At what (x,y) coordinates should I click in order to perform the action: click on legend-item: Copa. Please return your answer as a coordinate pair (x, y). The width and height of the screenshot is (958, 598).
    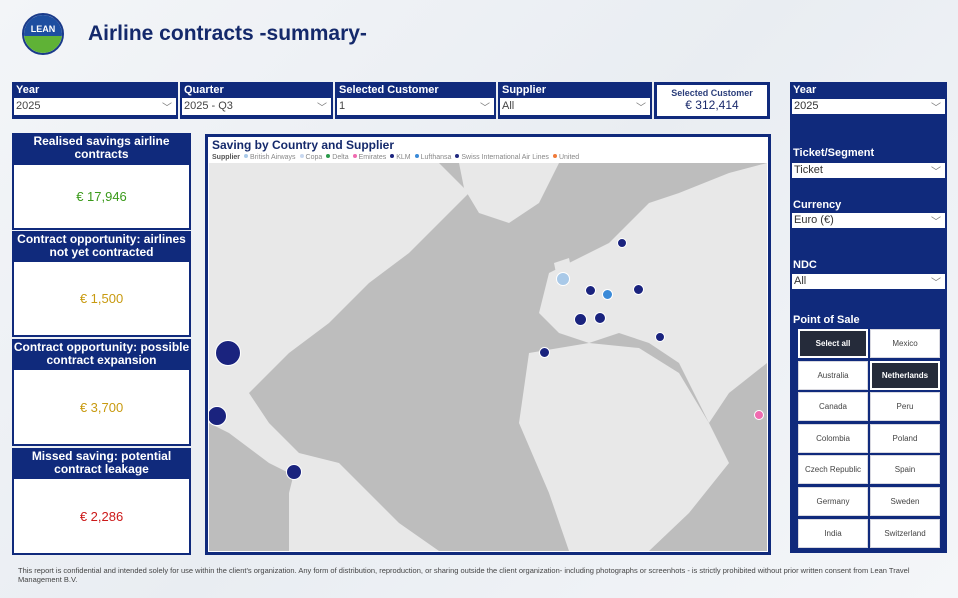
    Looking at the image, I should click on (314, 157).